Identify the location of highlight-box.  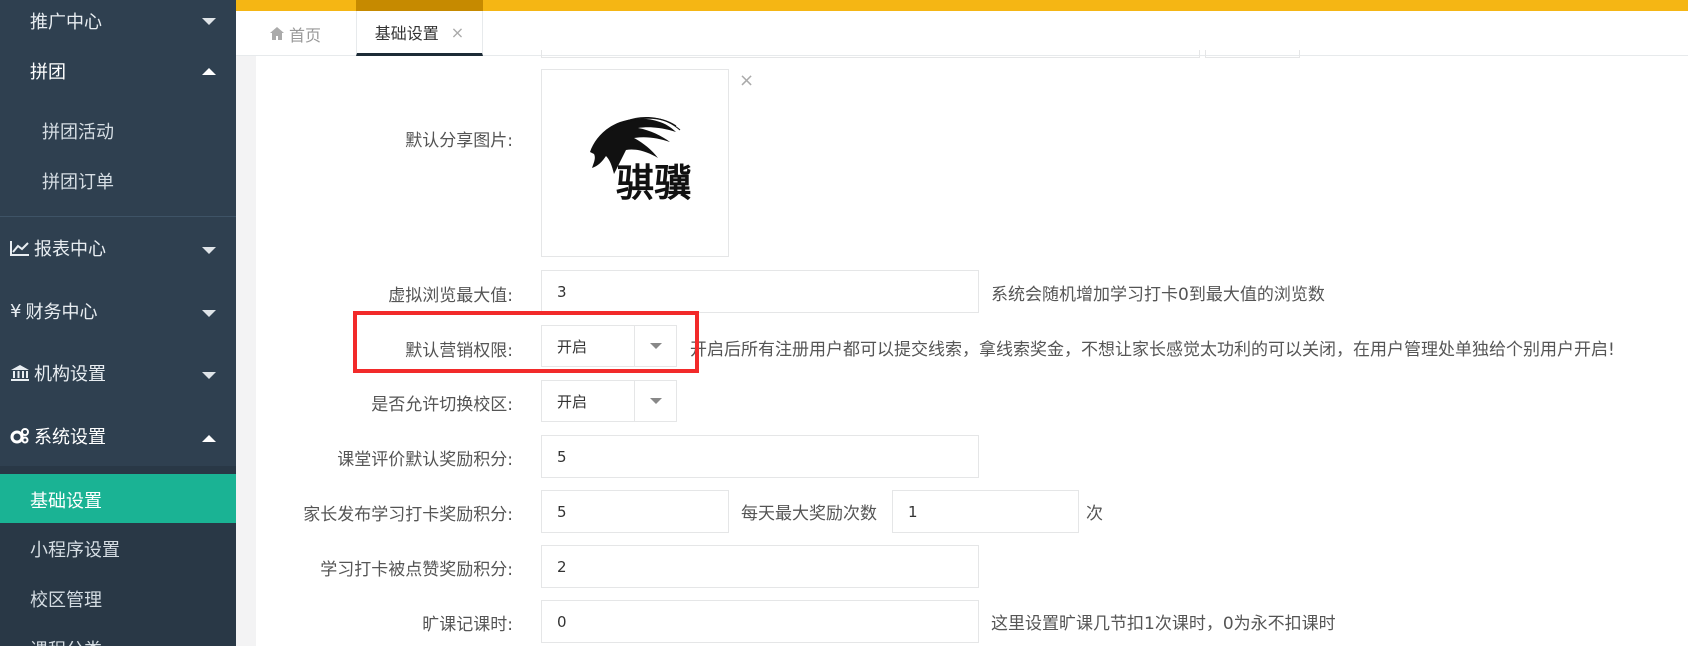
(526, 342).